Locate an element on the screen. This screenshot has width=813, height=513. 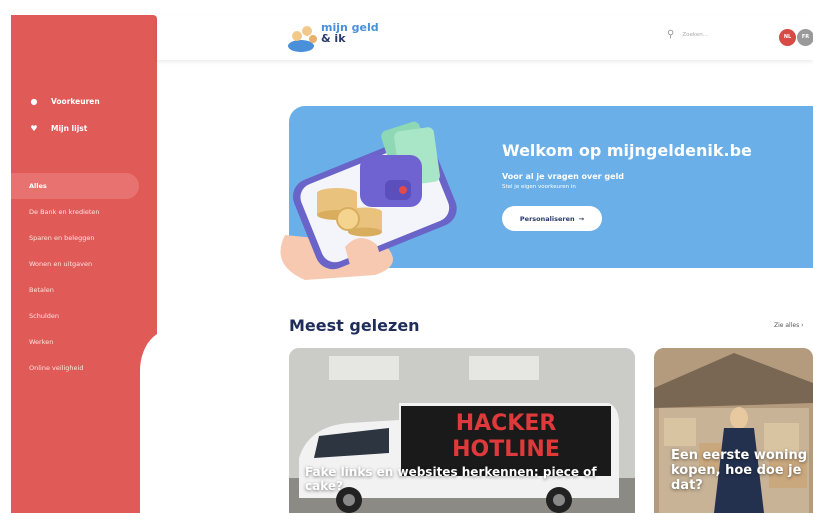
personalize-button: Personaliseren → is located at coordinates (552, 218).